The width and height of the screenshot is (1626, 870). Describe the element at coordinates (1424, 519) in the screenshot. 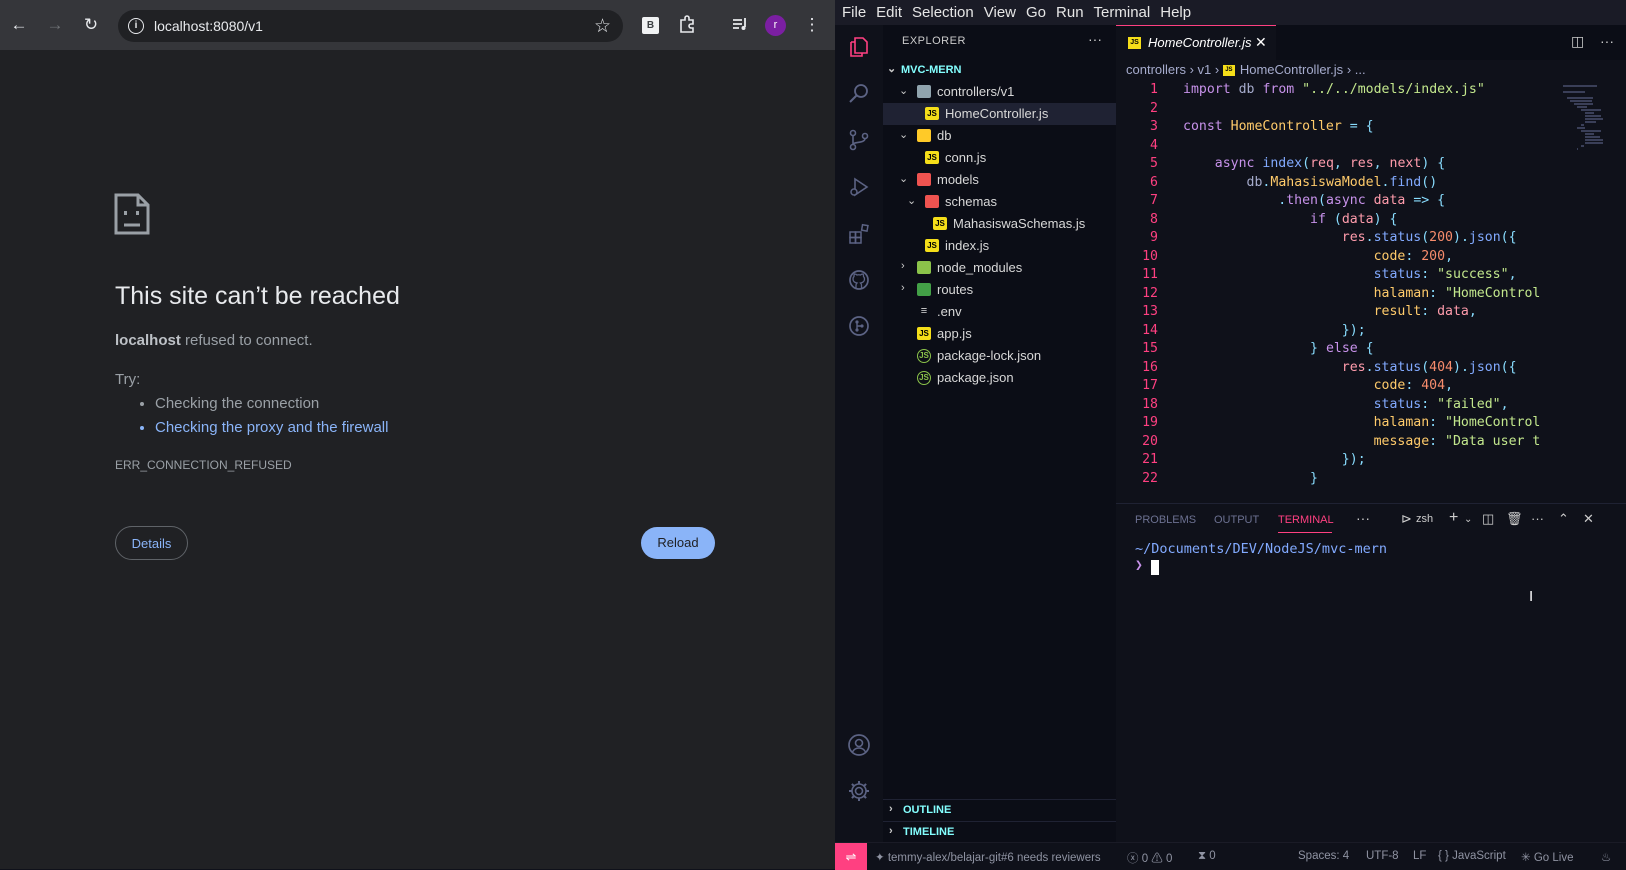

I see `shell-name: zsh` at that location.